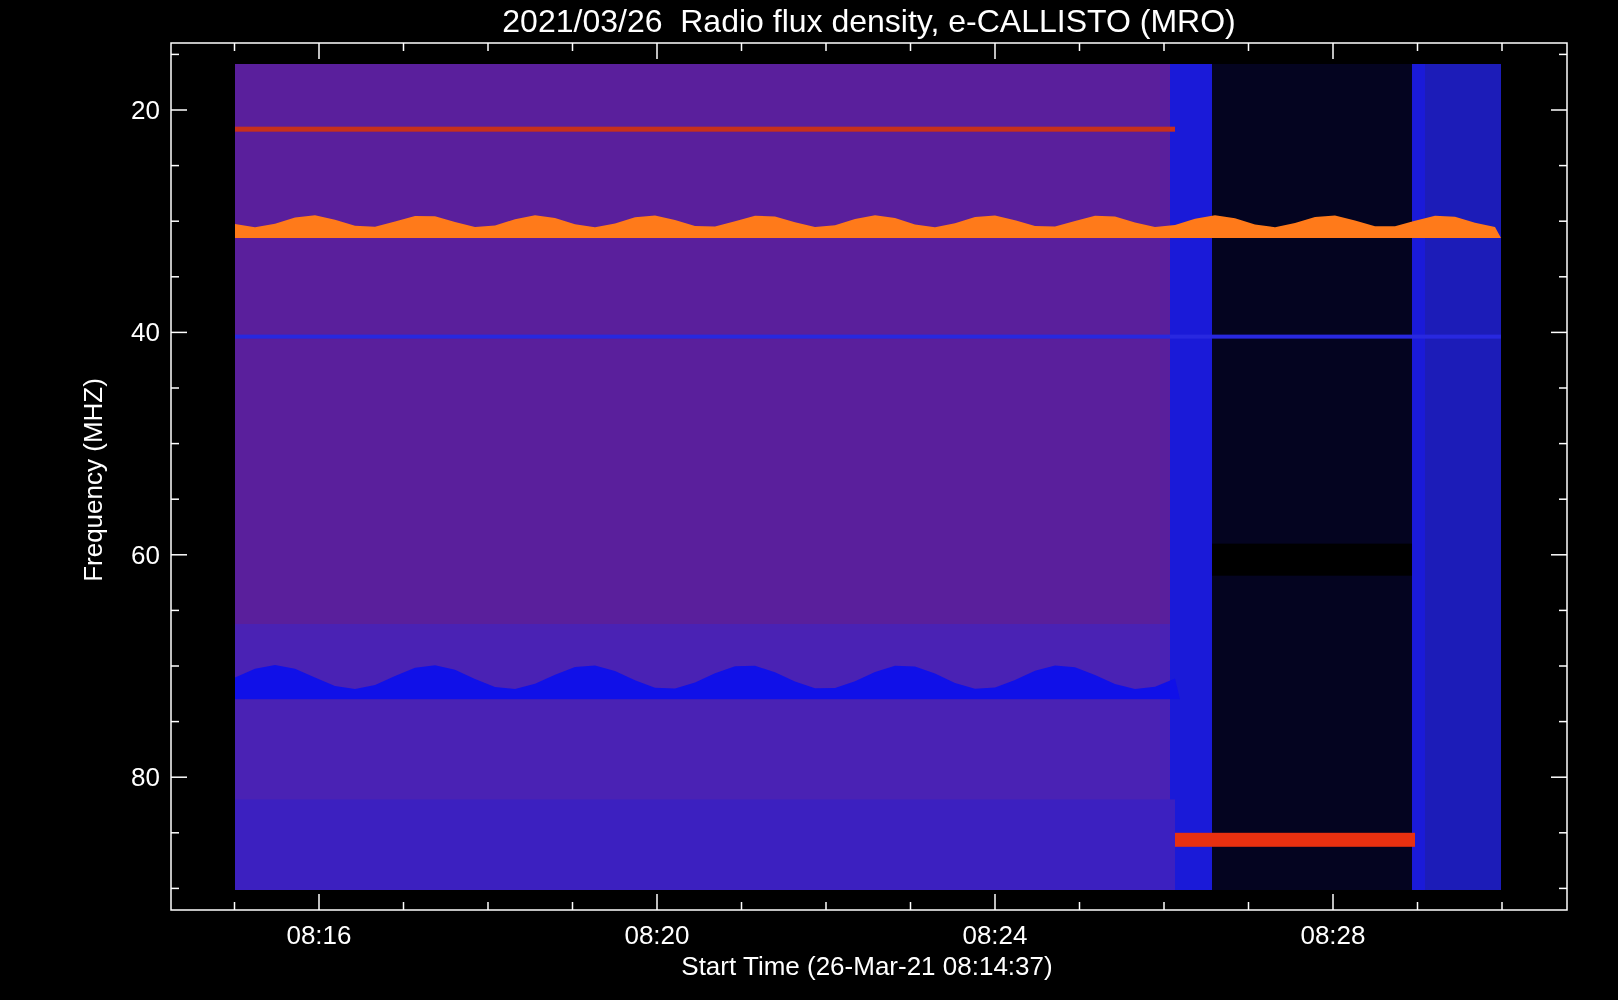 The image size is (1618, 1000). I want to click on axis-label: Start Time (26-Mar-21 08:14:37), so click(867, 966).